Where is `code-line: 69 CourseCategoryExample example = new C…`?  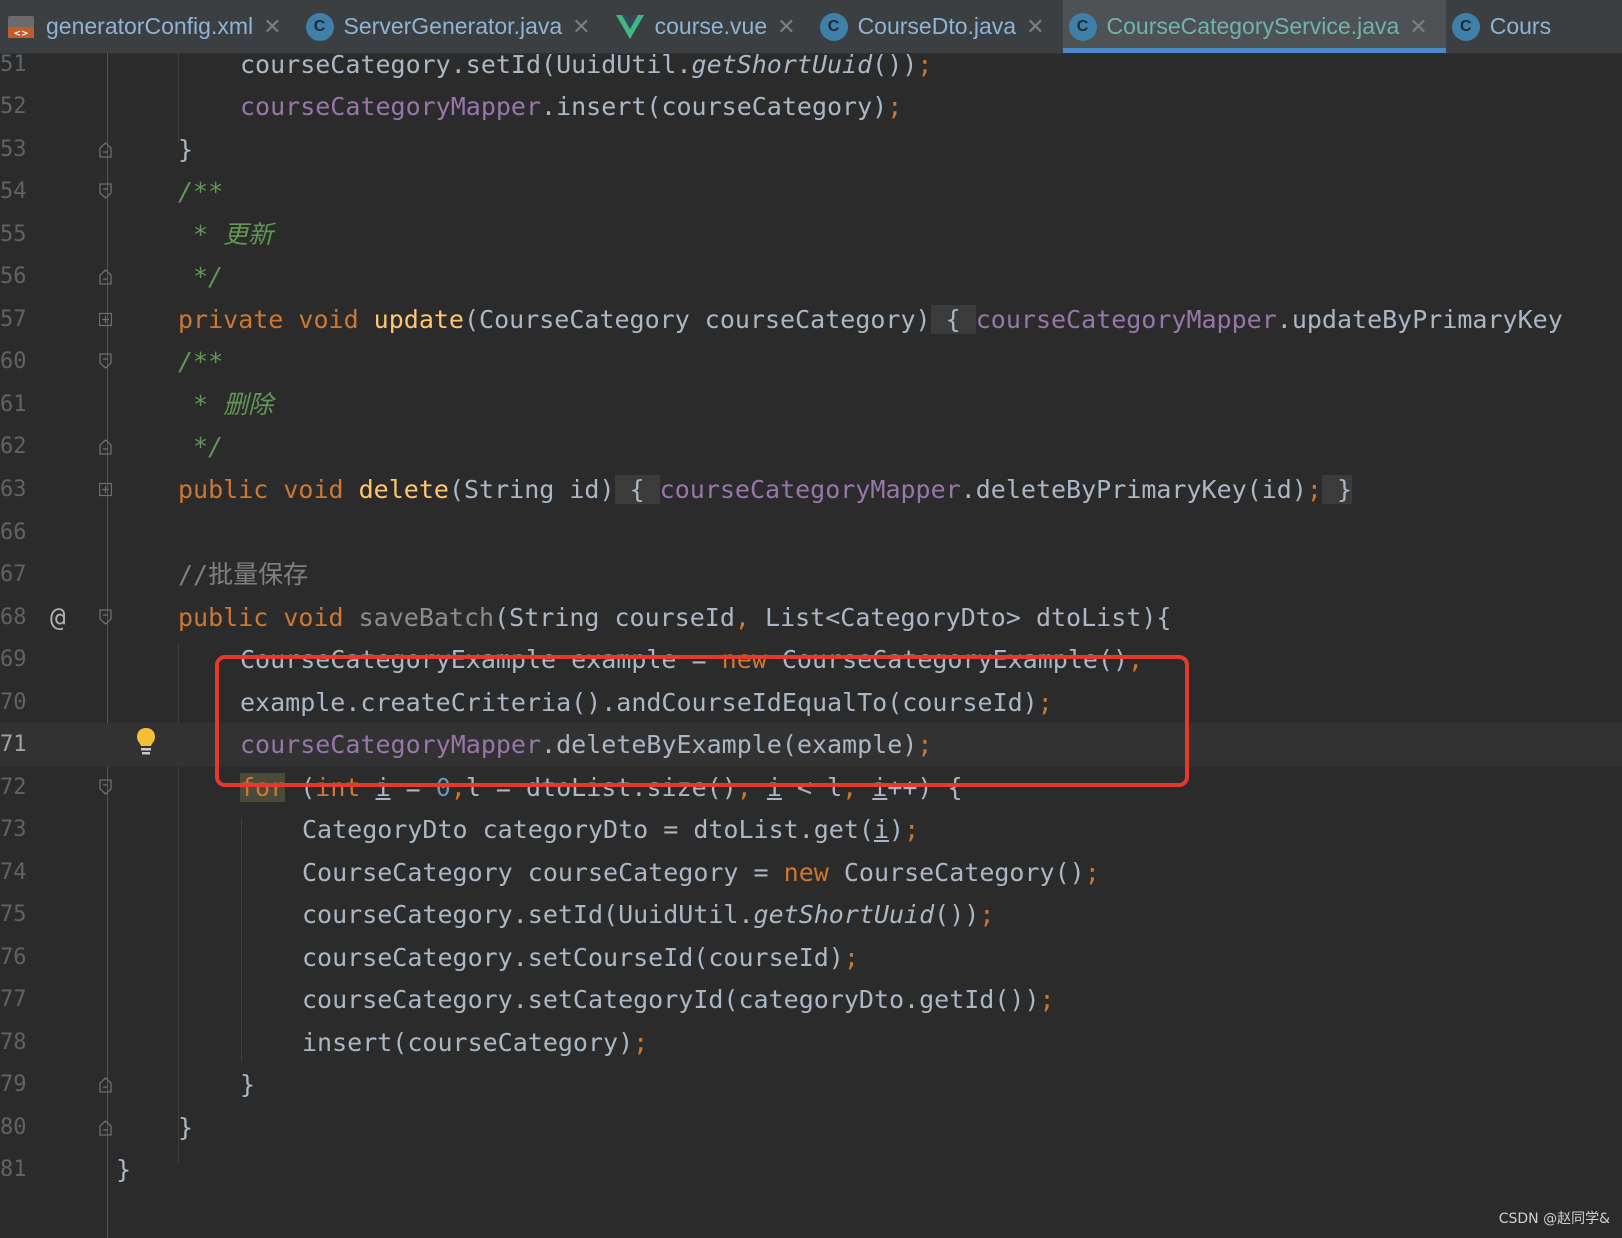
code-line: 69 CourseCategoryExample example = new C… is located at coordinates (811, 660).